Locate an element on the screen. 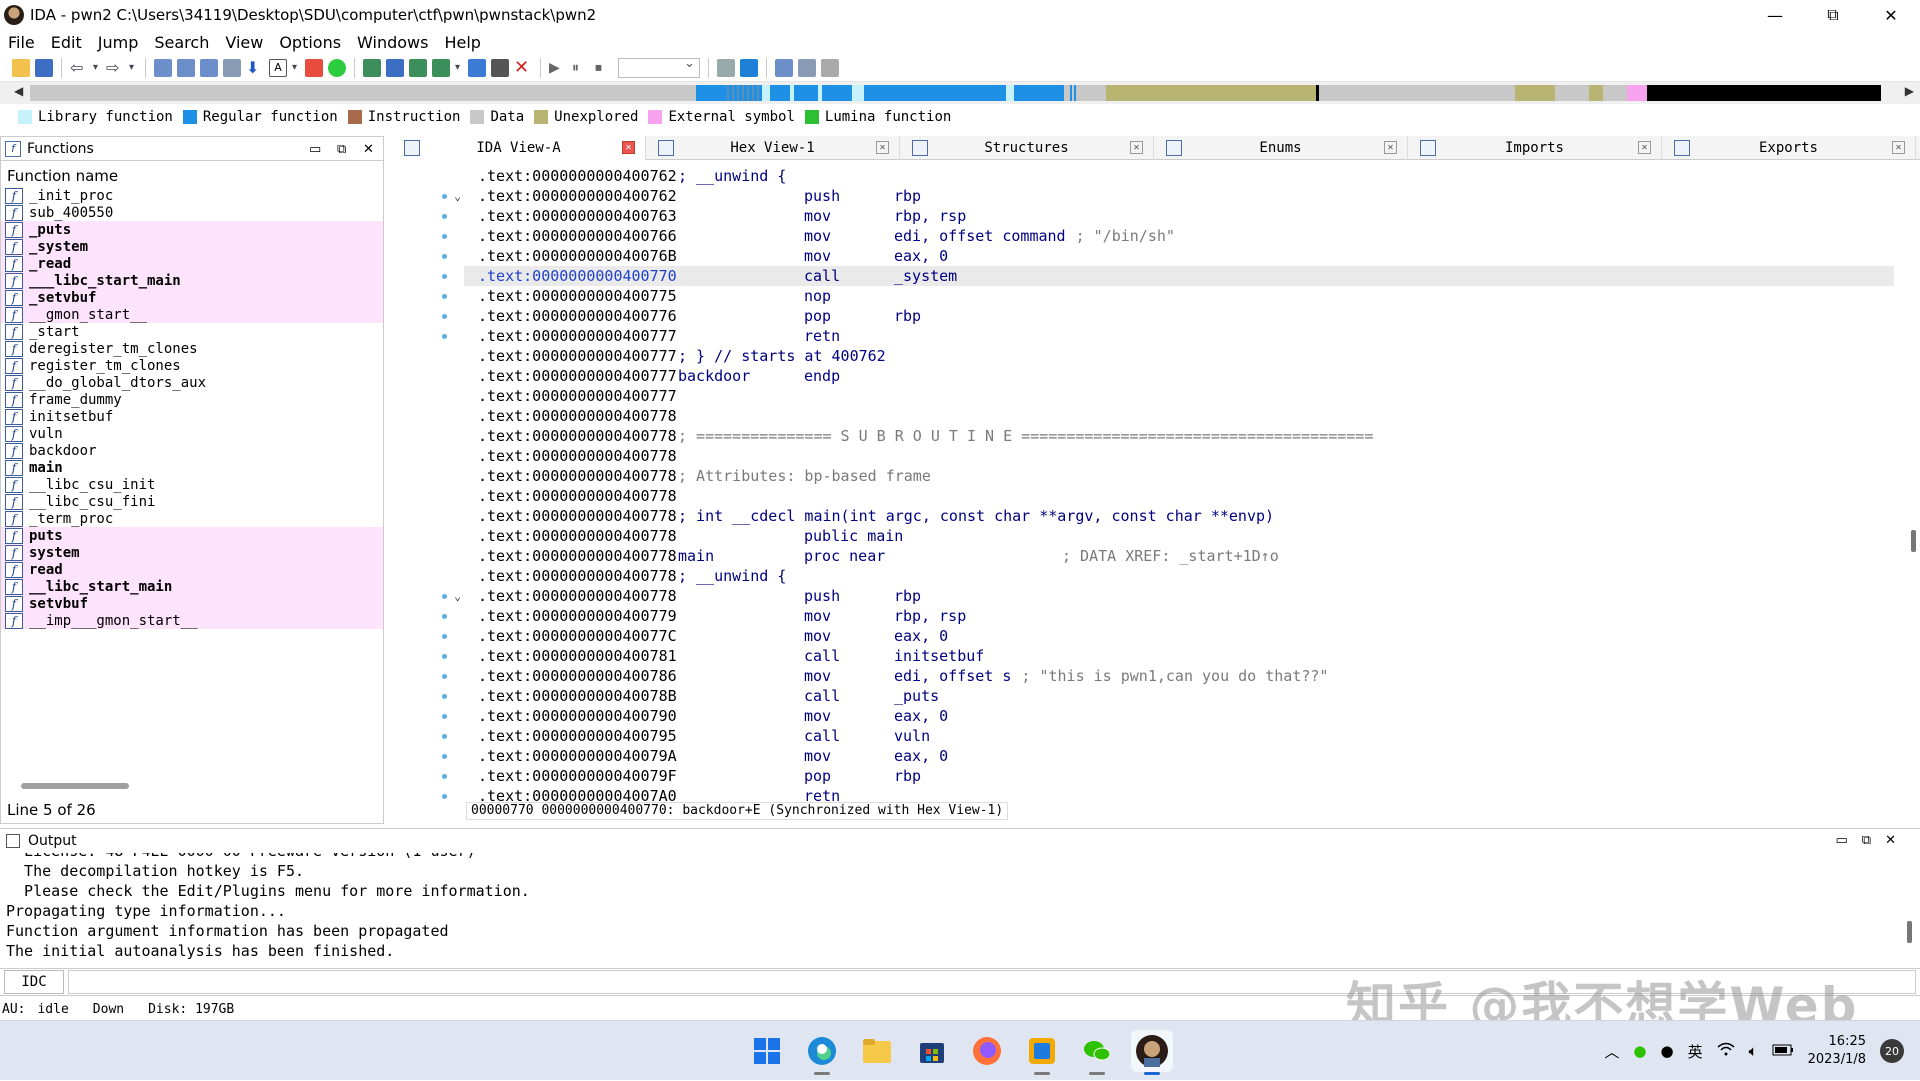  back-icon: ⇦ is located at coordinates (79, 67).